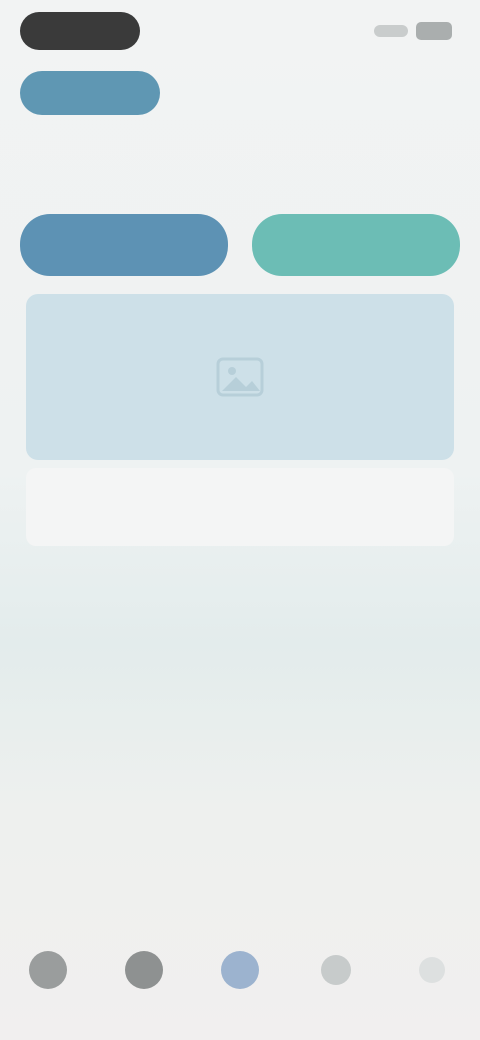  I want to click on image-icon, so click(240, 377).